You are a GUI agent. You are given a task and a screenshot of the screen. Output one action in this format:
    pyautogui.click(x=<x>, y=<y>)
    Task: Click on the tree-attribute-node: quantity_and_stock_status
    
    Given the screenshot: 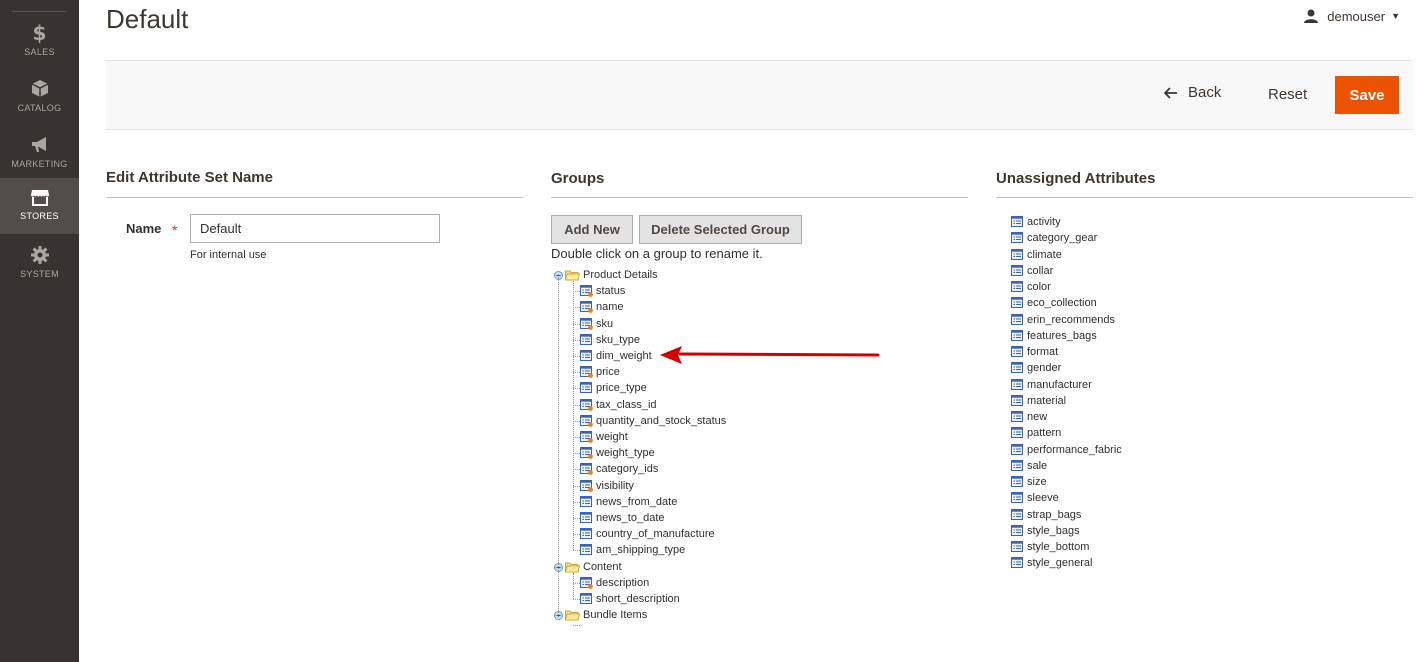 What is the action you would take?
    pyautogui.click(x=653, y=421)
    